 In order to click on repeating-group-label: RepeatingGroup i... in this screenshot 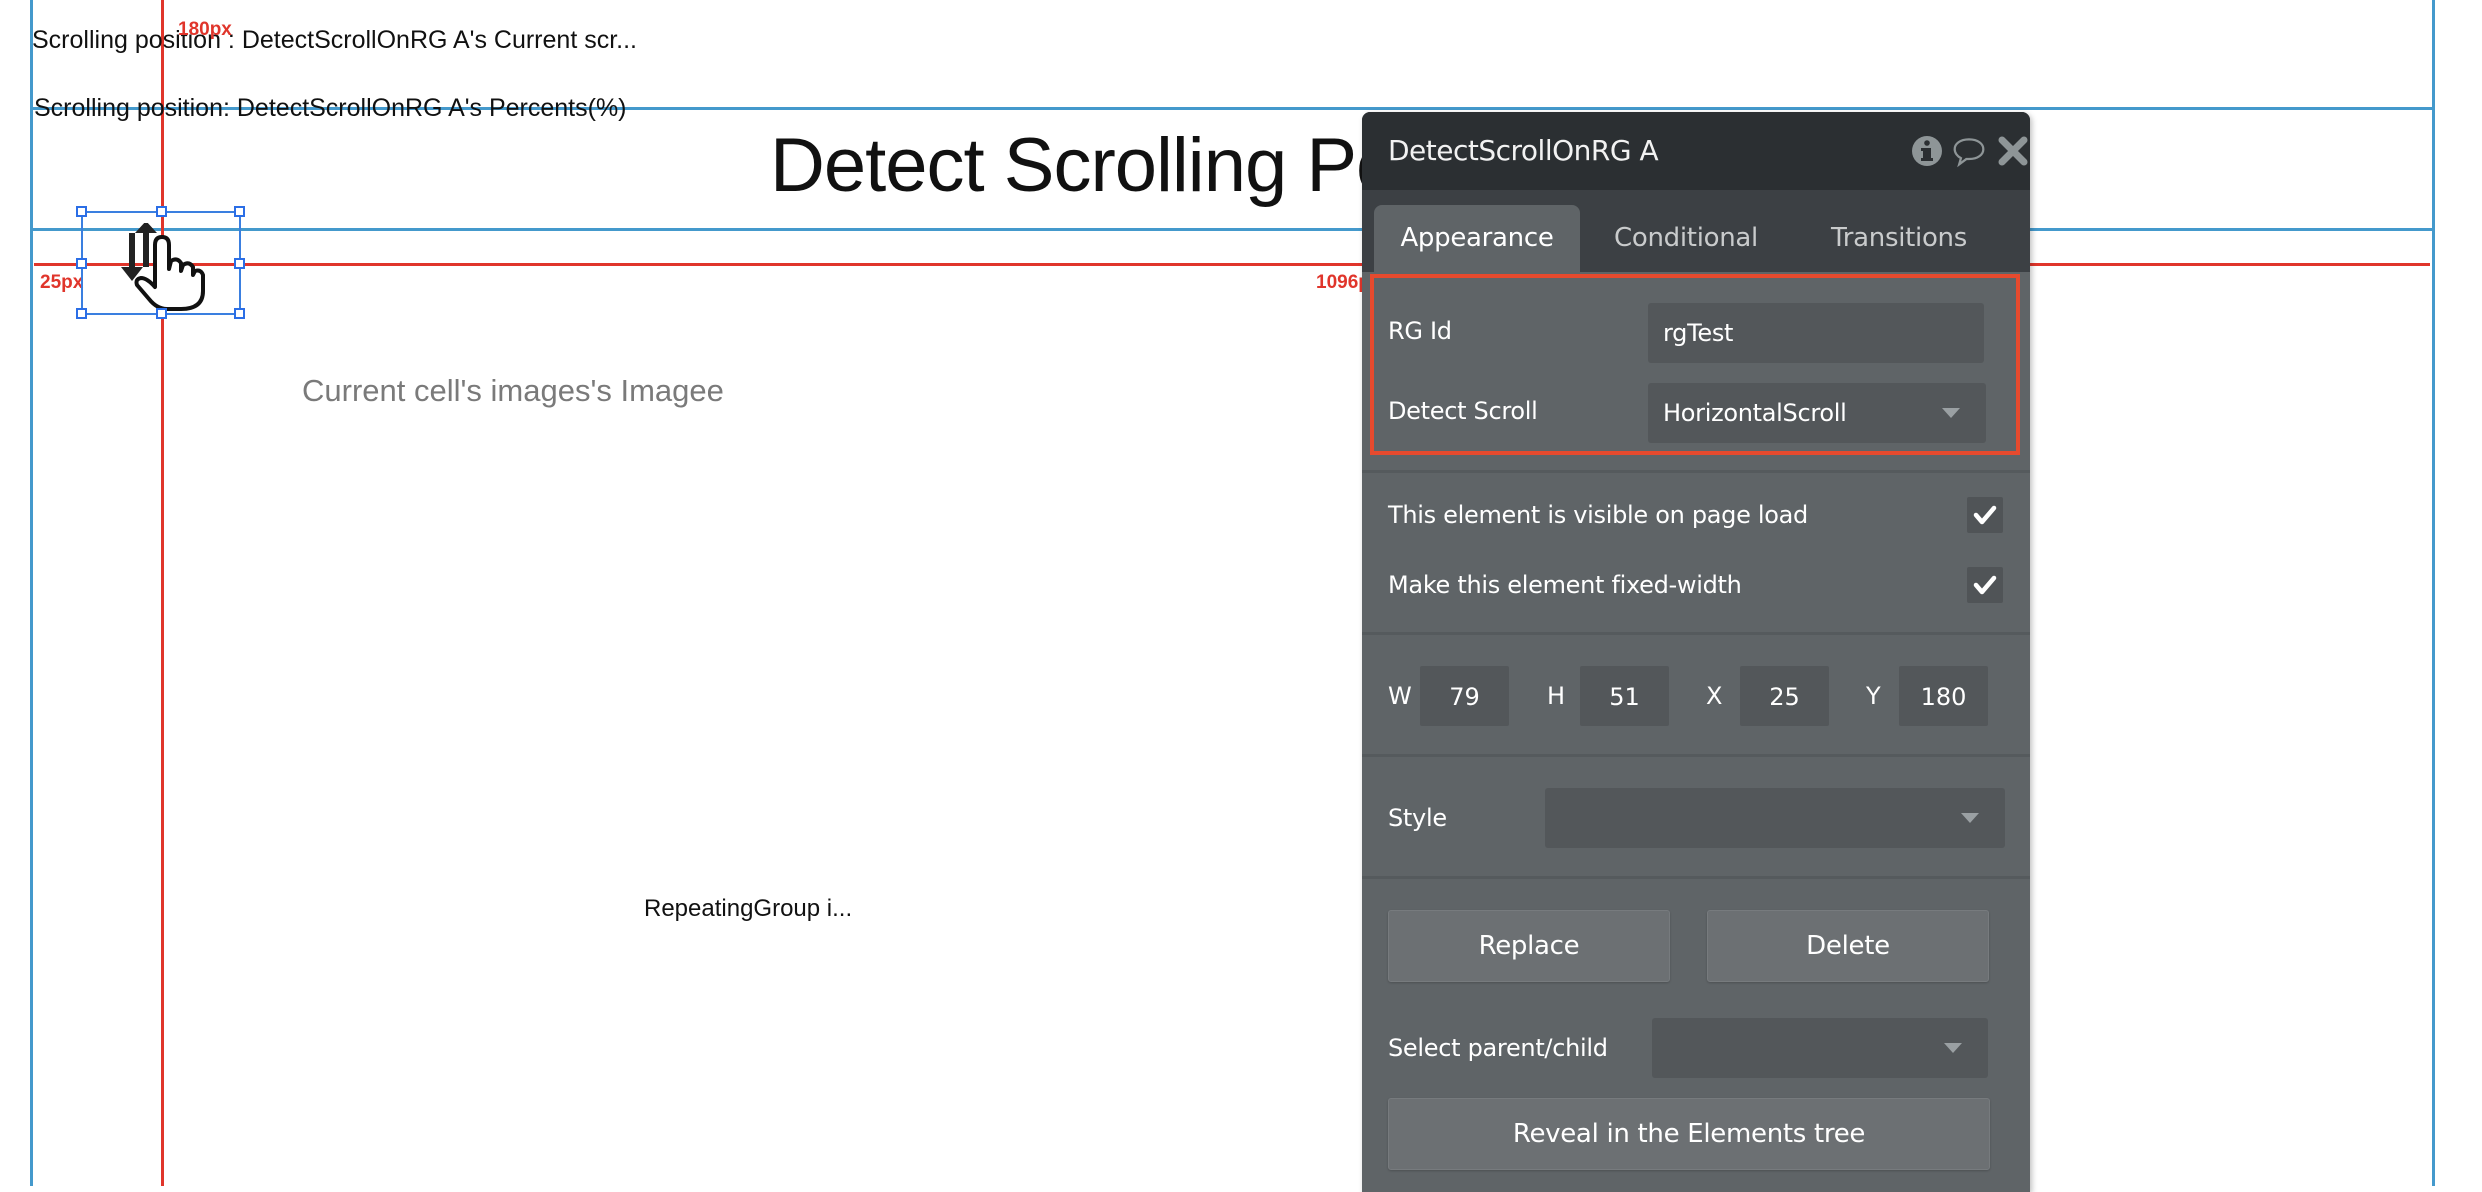, I will do `click(748, 909)`.